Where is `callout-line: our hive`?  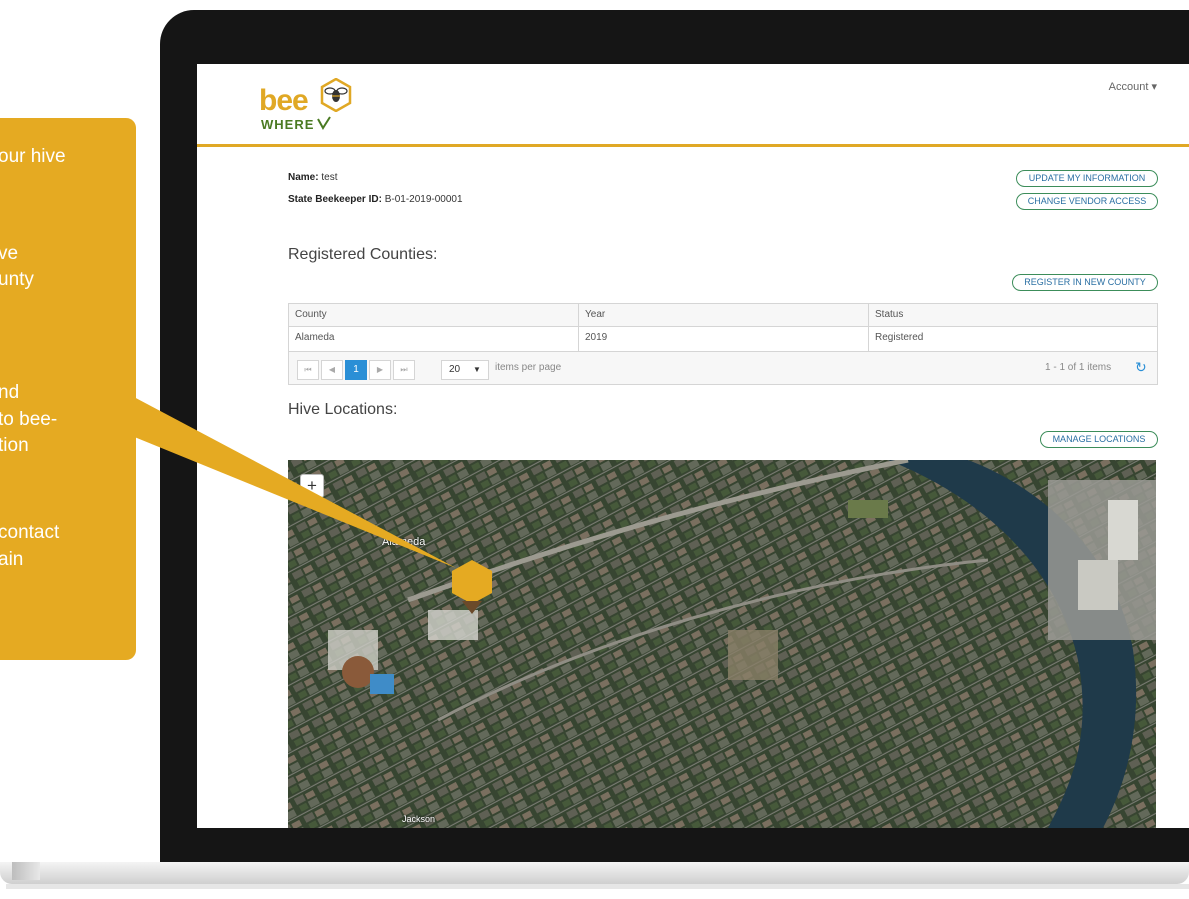 callout-line: our hive is located at coordinates (33, 156).